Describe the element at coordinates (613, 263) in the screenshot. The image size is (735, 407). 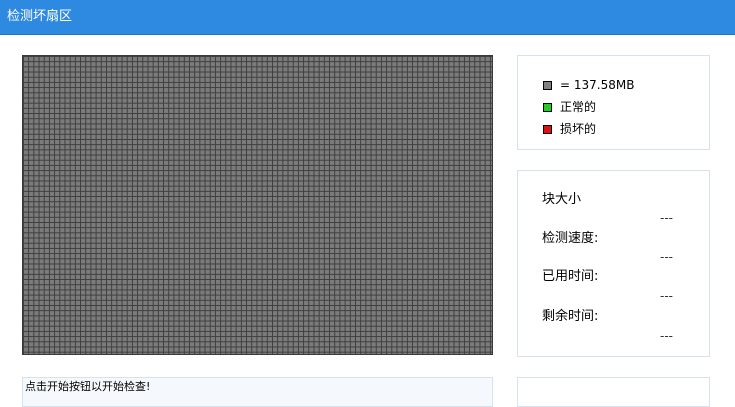
I see `stats-panel: 块大小 --- 检测速度: --- 已用时间: --- 剩余时间: ---` at that location.